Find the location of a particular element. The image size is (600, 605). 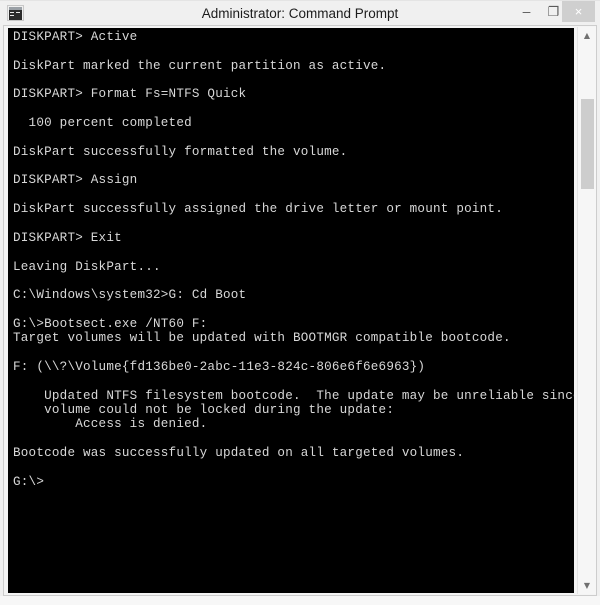

scroll-down-button: ▼ is located at coordinates (587, 585).